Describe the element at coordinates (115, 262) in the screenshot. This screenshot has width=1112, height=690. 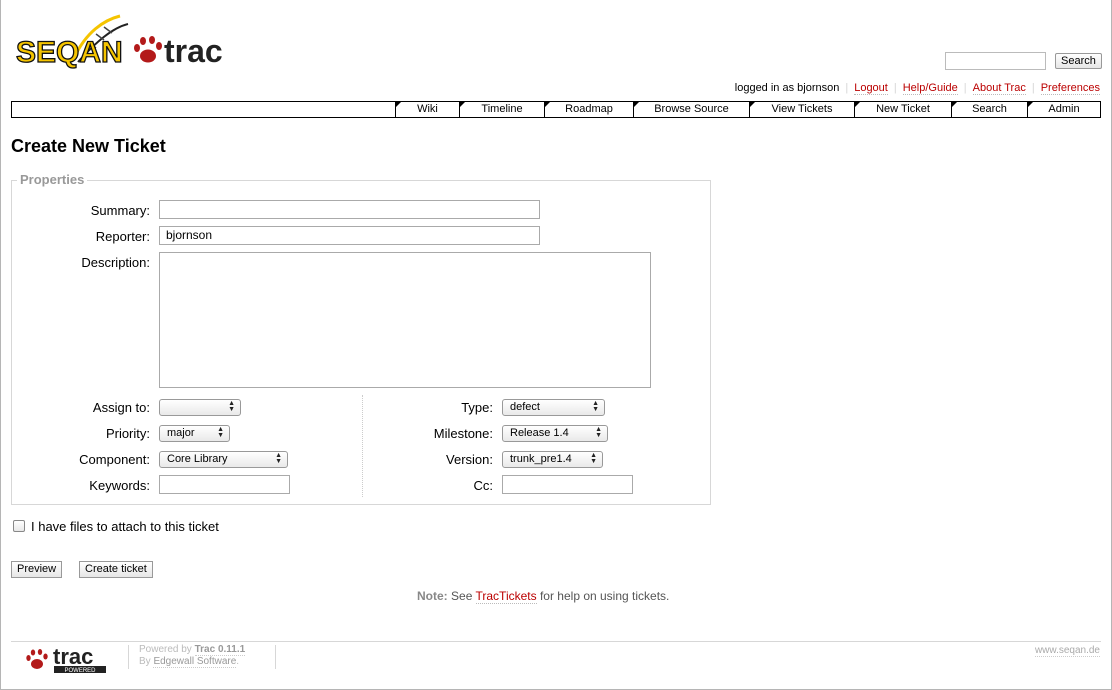
I see `description-label: Description:` at that location.